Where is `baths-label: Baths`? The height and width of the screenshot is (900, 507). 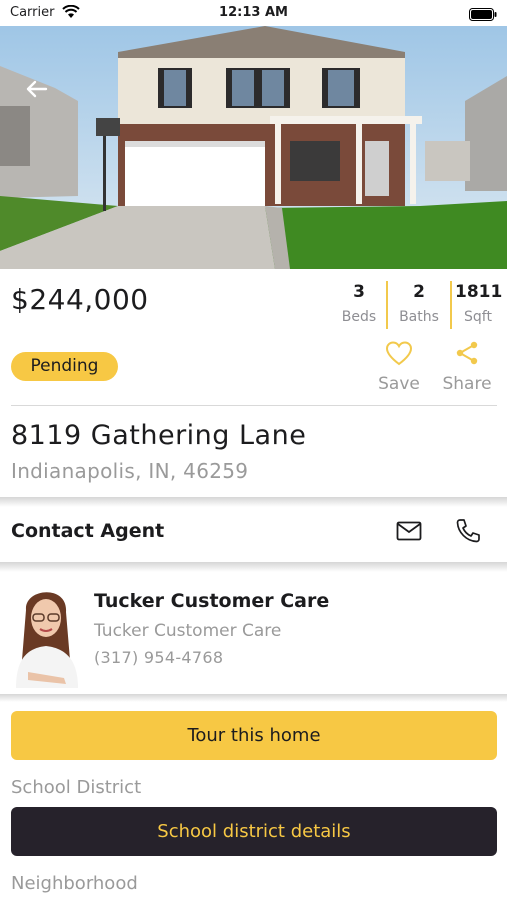
baths-label: Baths is located at coordinates (419, 317).